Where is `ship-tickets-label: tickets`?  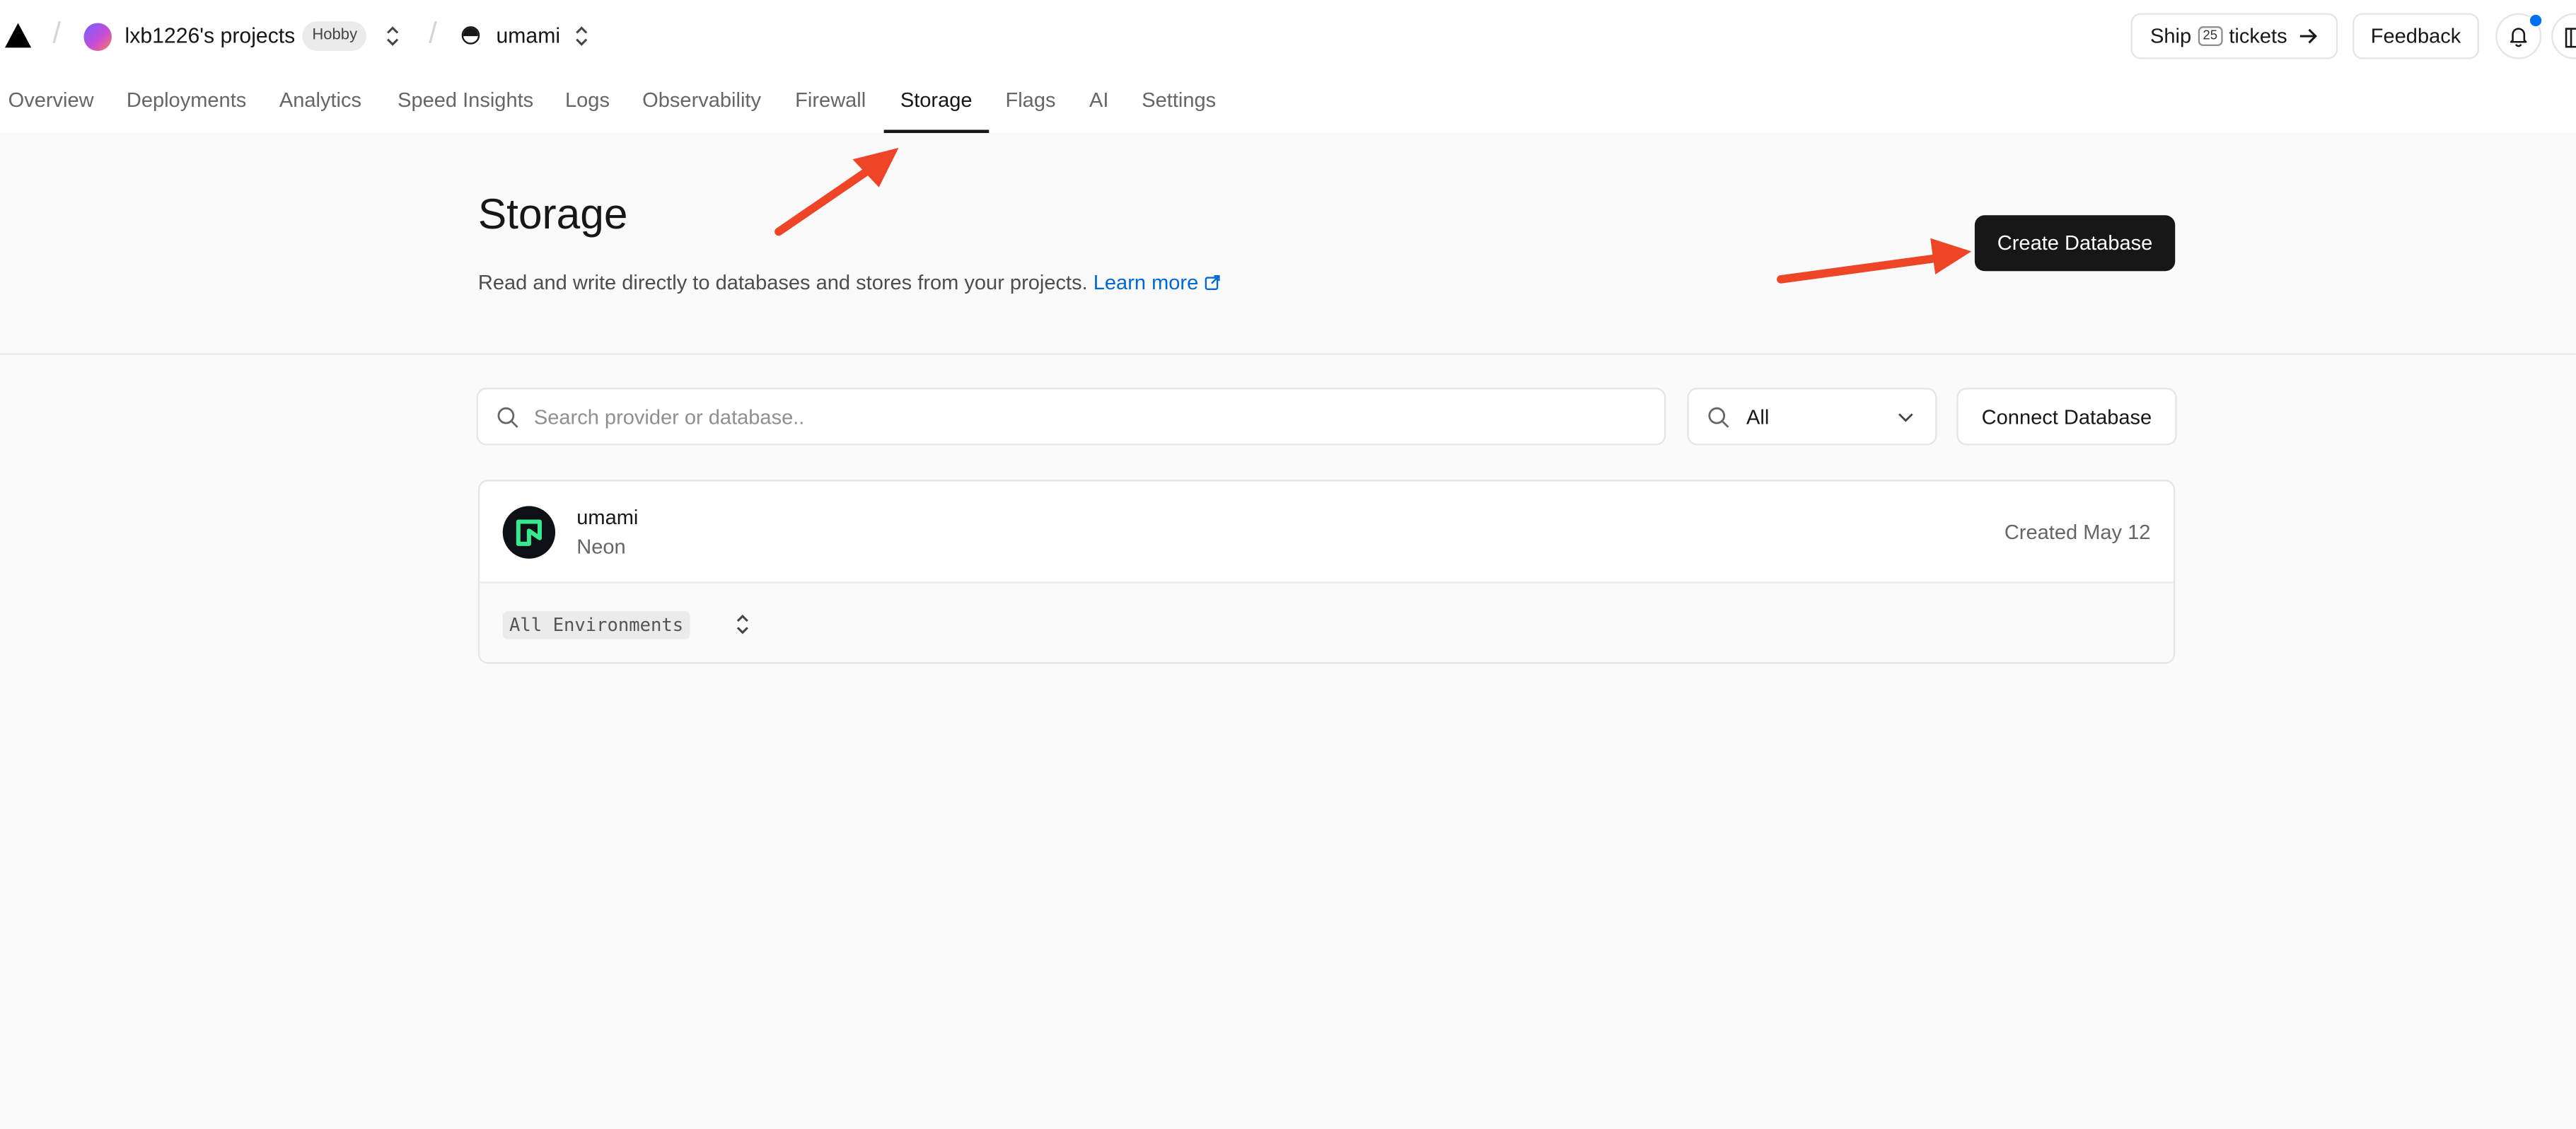
ship-tickets-label: tickets is located at coordinates (2258, 36).